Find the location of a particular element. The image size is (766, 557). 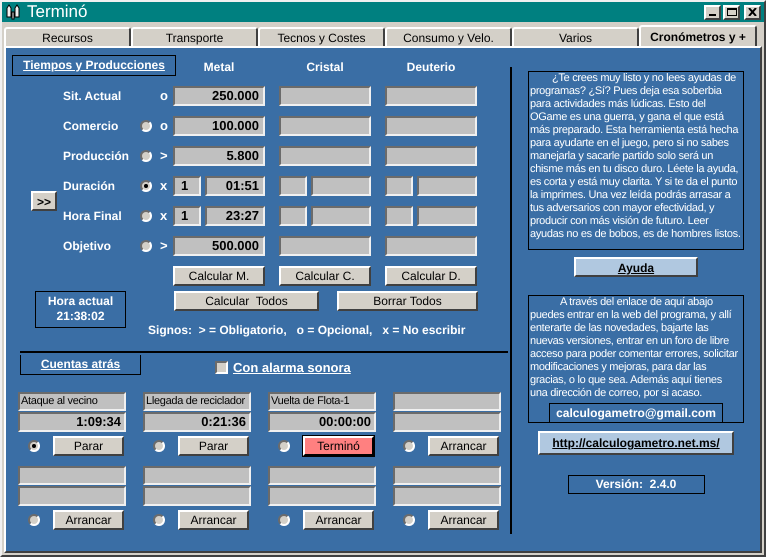

timer-time-field: 0:21:36 is located at coordinates (197, 422).